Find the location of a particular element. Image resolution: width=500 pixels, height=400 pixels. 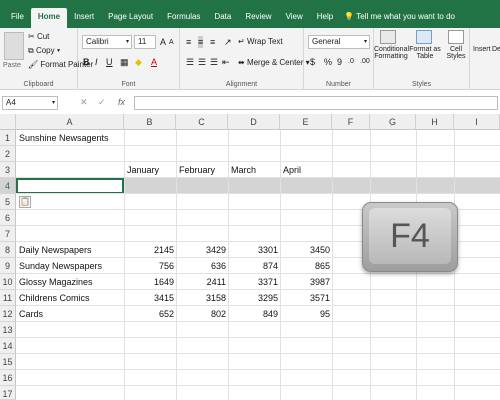

grow-font-button: A is located at coordinates (163, 42).